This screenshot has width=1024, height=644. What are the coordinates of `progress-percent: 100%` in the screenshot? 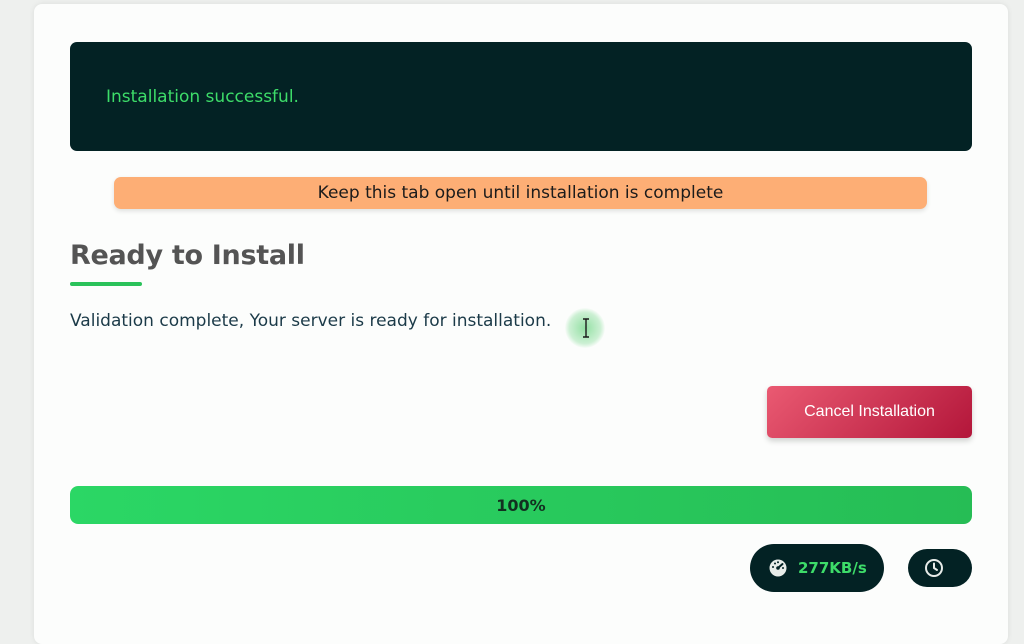 It's located at (521, 505).